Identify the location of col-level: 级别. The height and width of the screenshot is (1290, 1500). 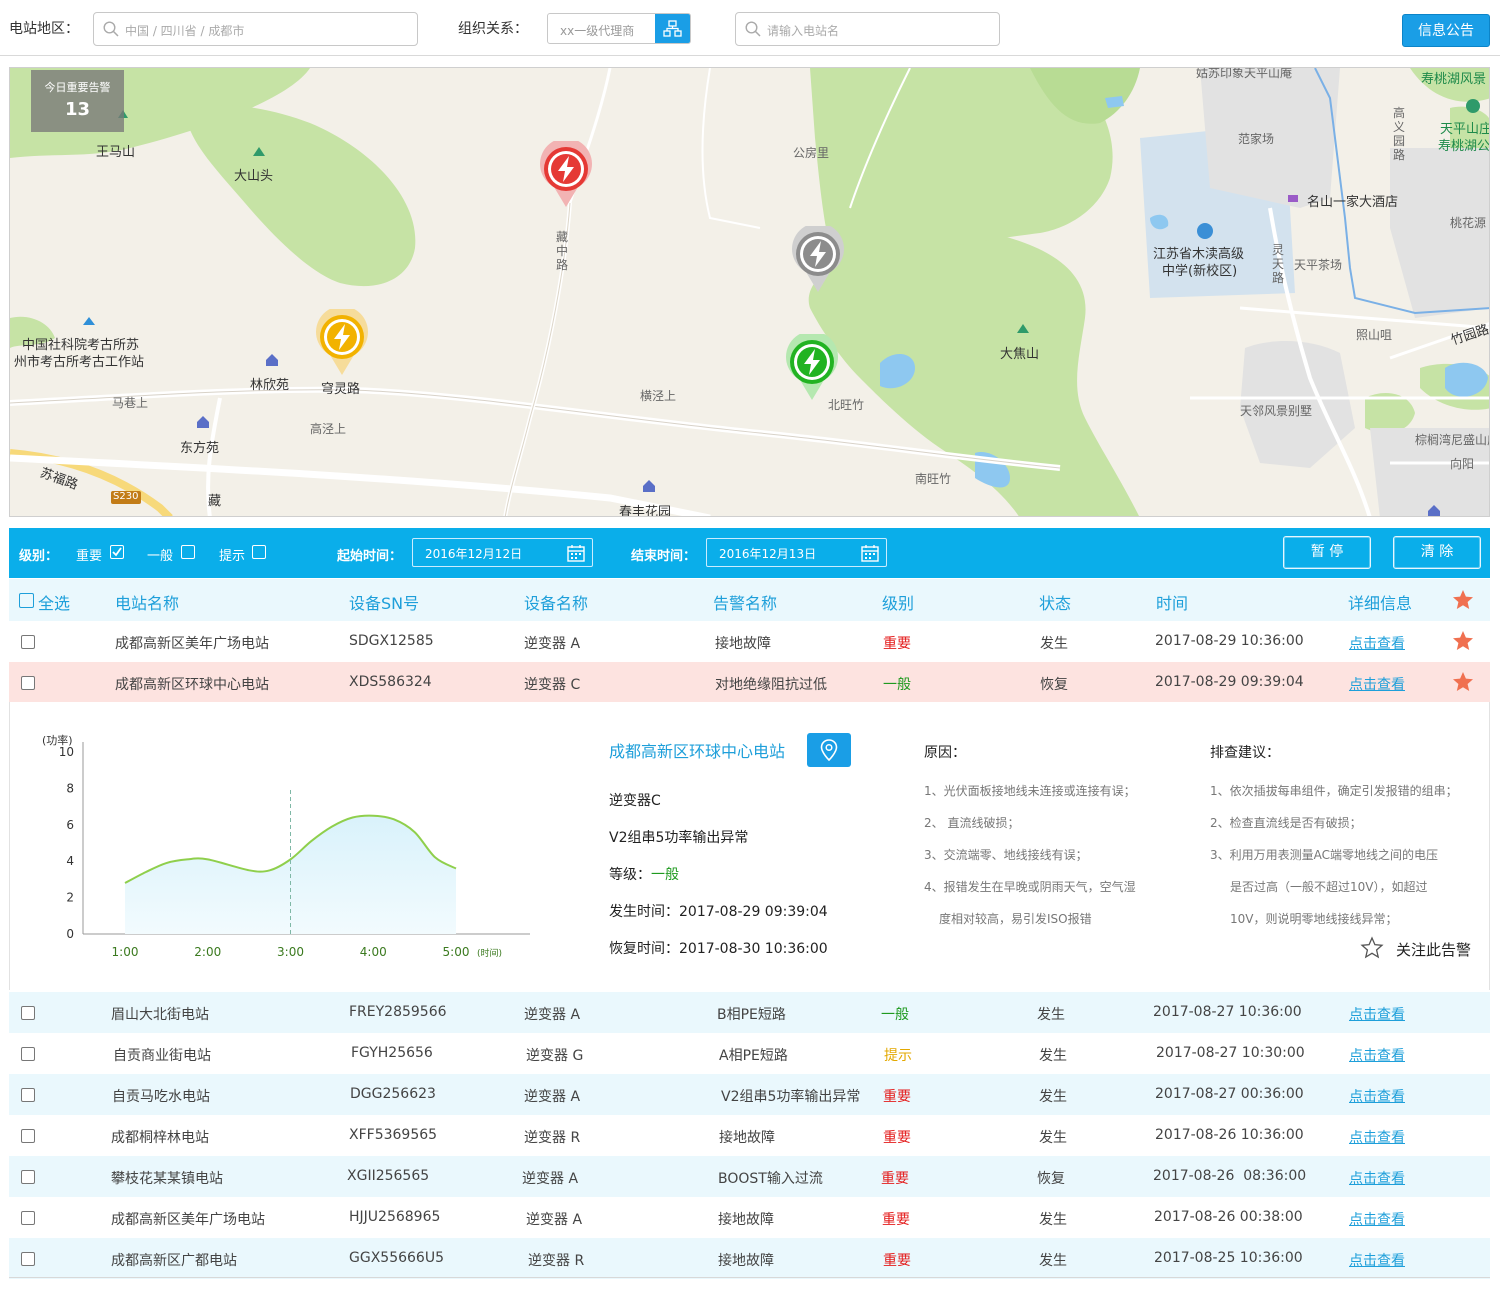
(898, 603).